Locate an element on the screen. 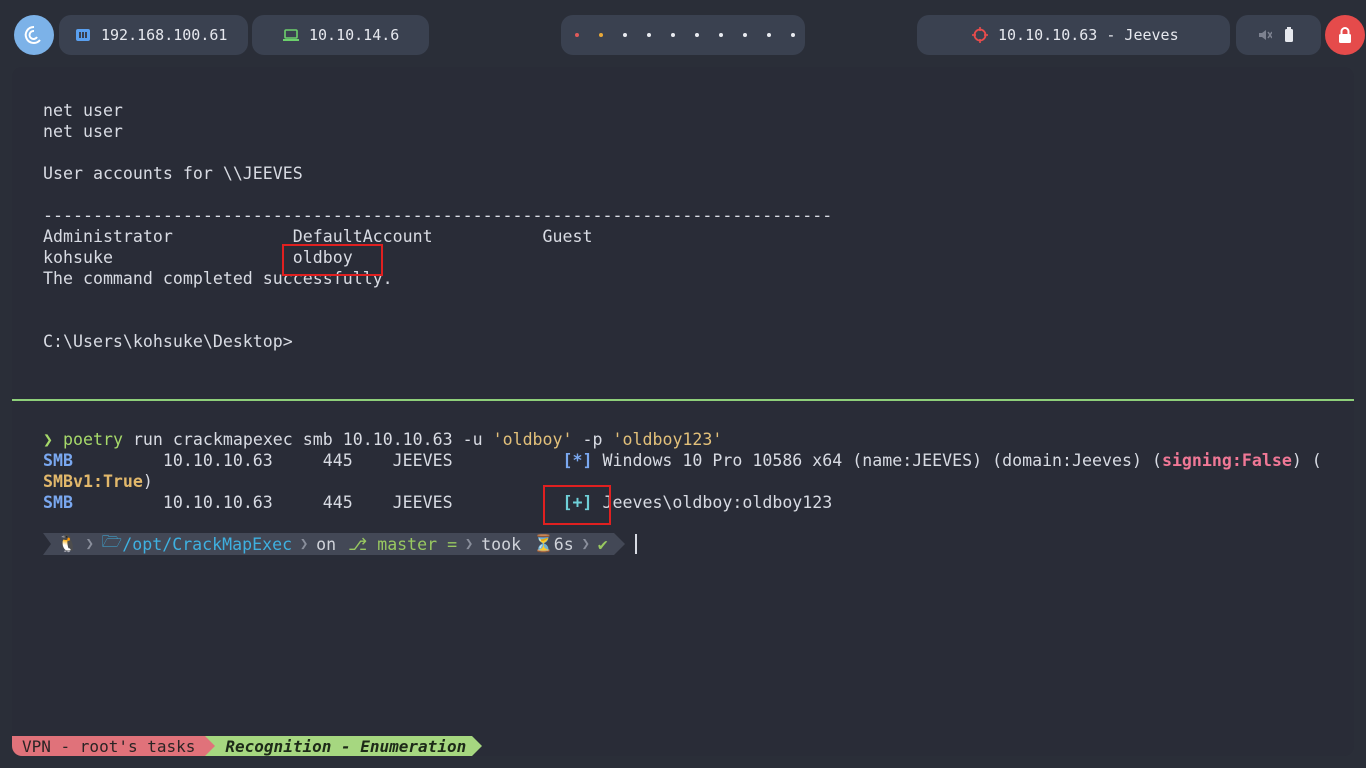 This screenshot has width=1366, height=768. vpn-ip-text: 10.10.14.6 is located at coordinates (354, 35).